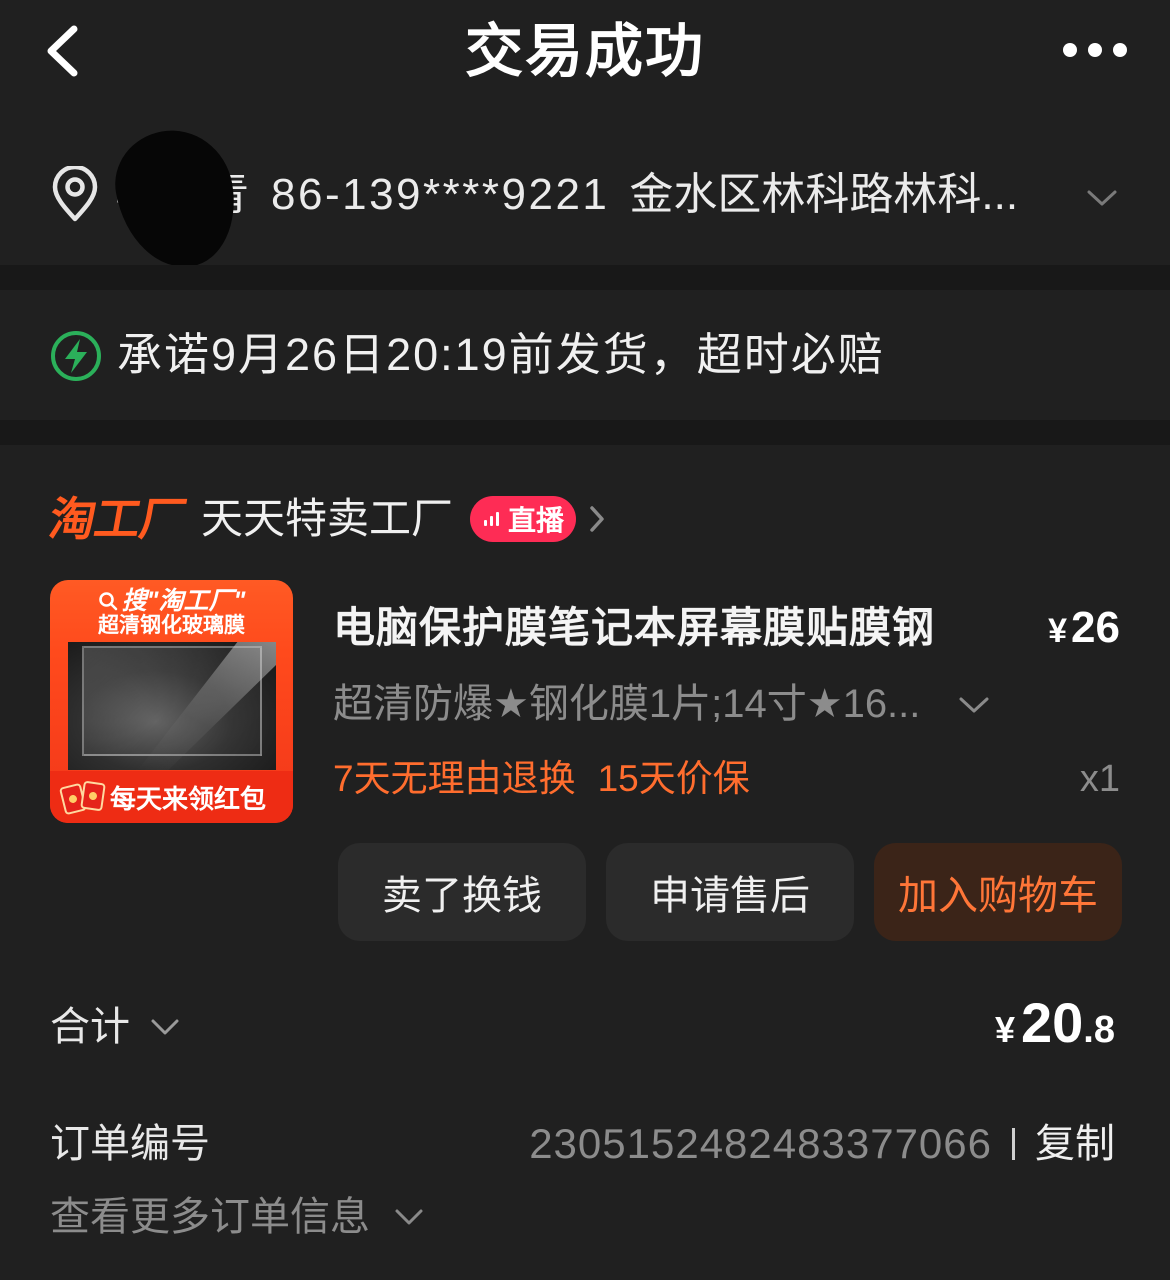 This screenshot has width=1170, height=1280. Describe the element at coordinates (76, 356) in the screenshot. I see `lightning-icon` at that location.